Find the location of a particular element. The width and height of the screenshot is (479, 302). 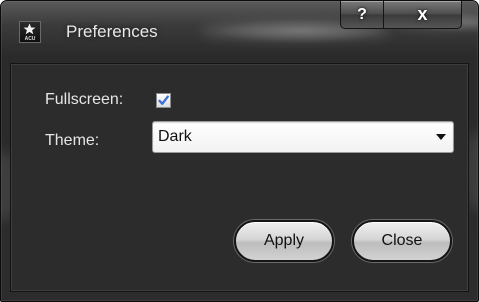

window-close-button: x is located at coordinates (422, 15).